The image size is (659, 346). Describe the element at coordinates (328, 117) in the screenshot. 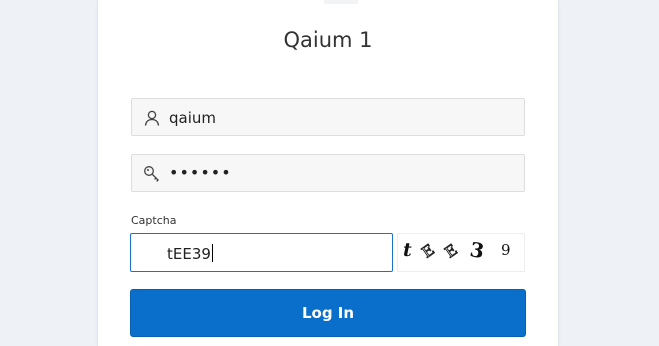

I see `username-field: qaium` at that location.